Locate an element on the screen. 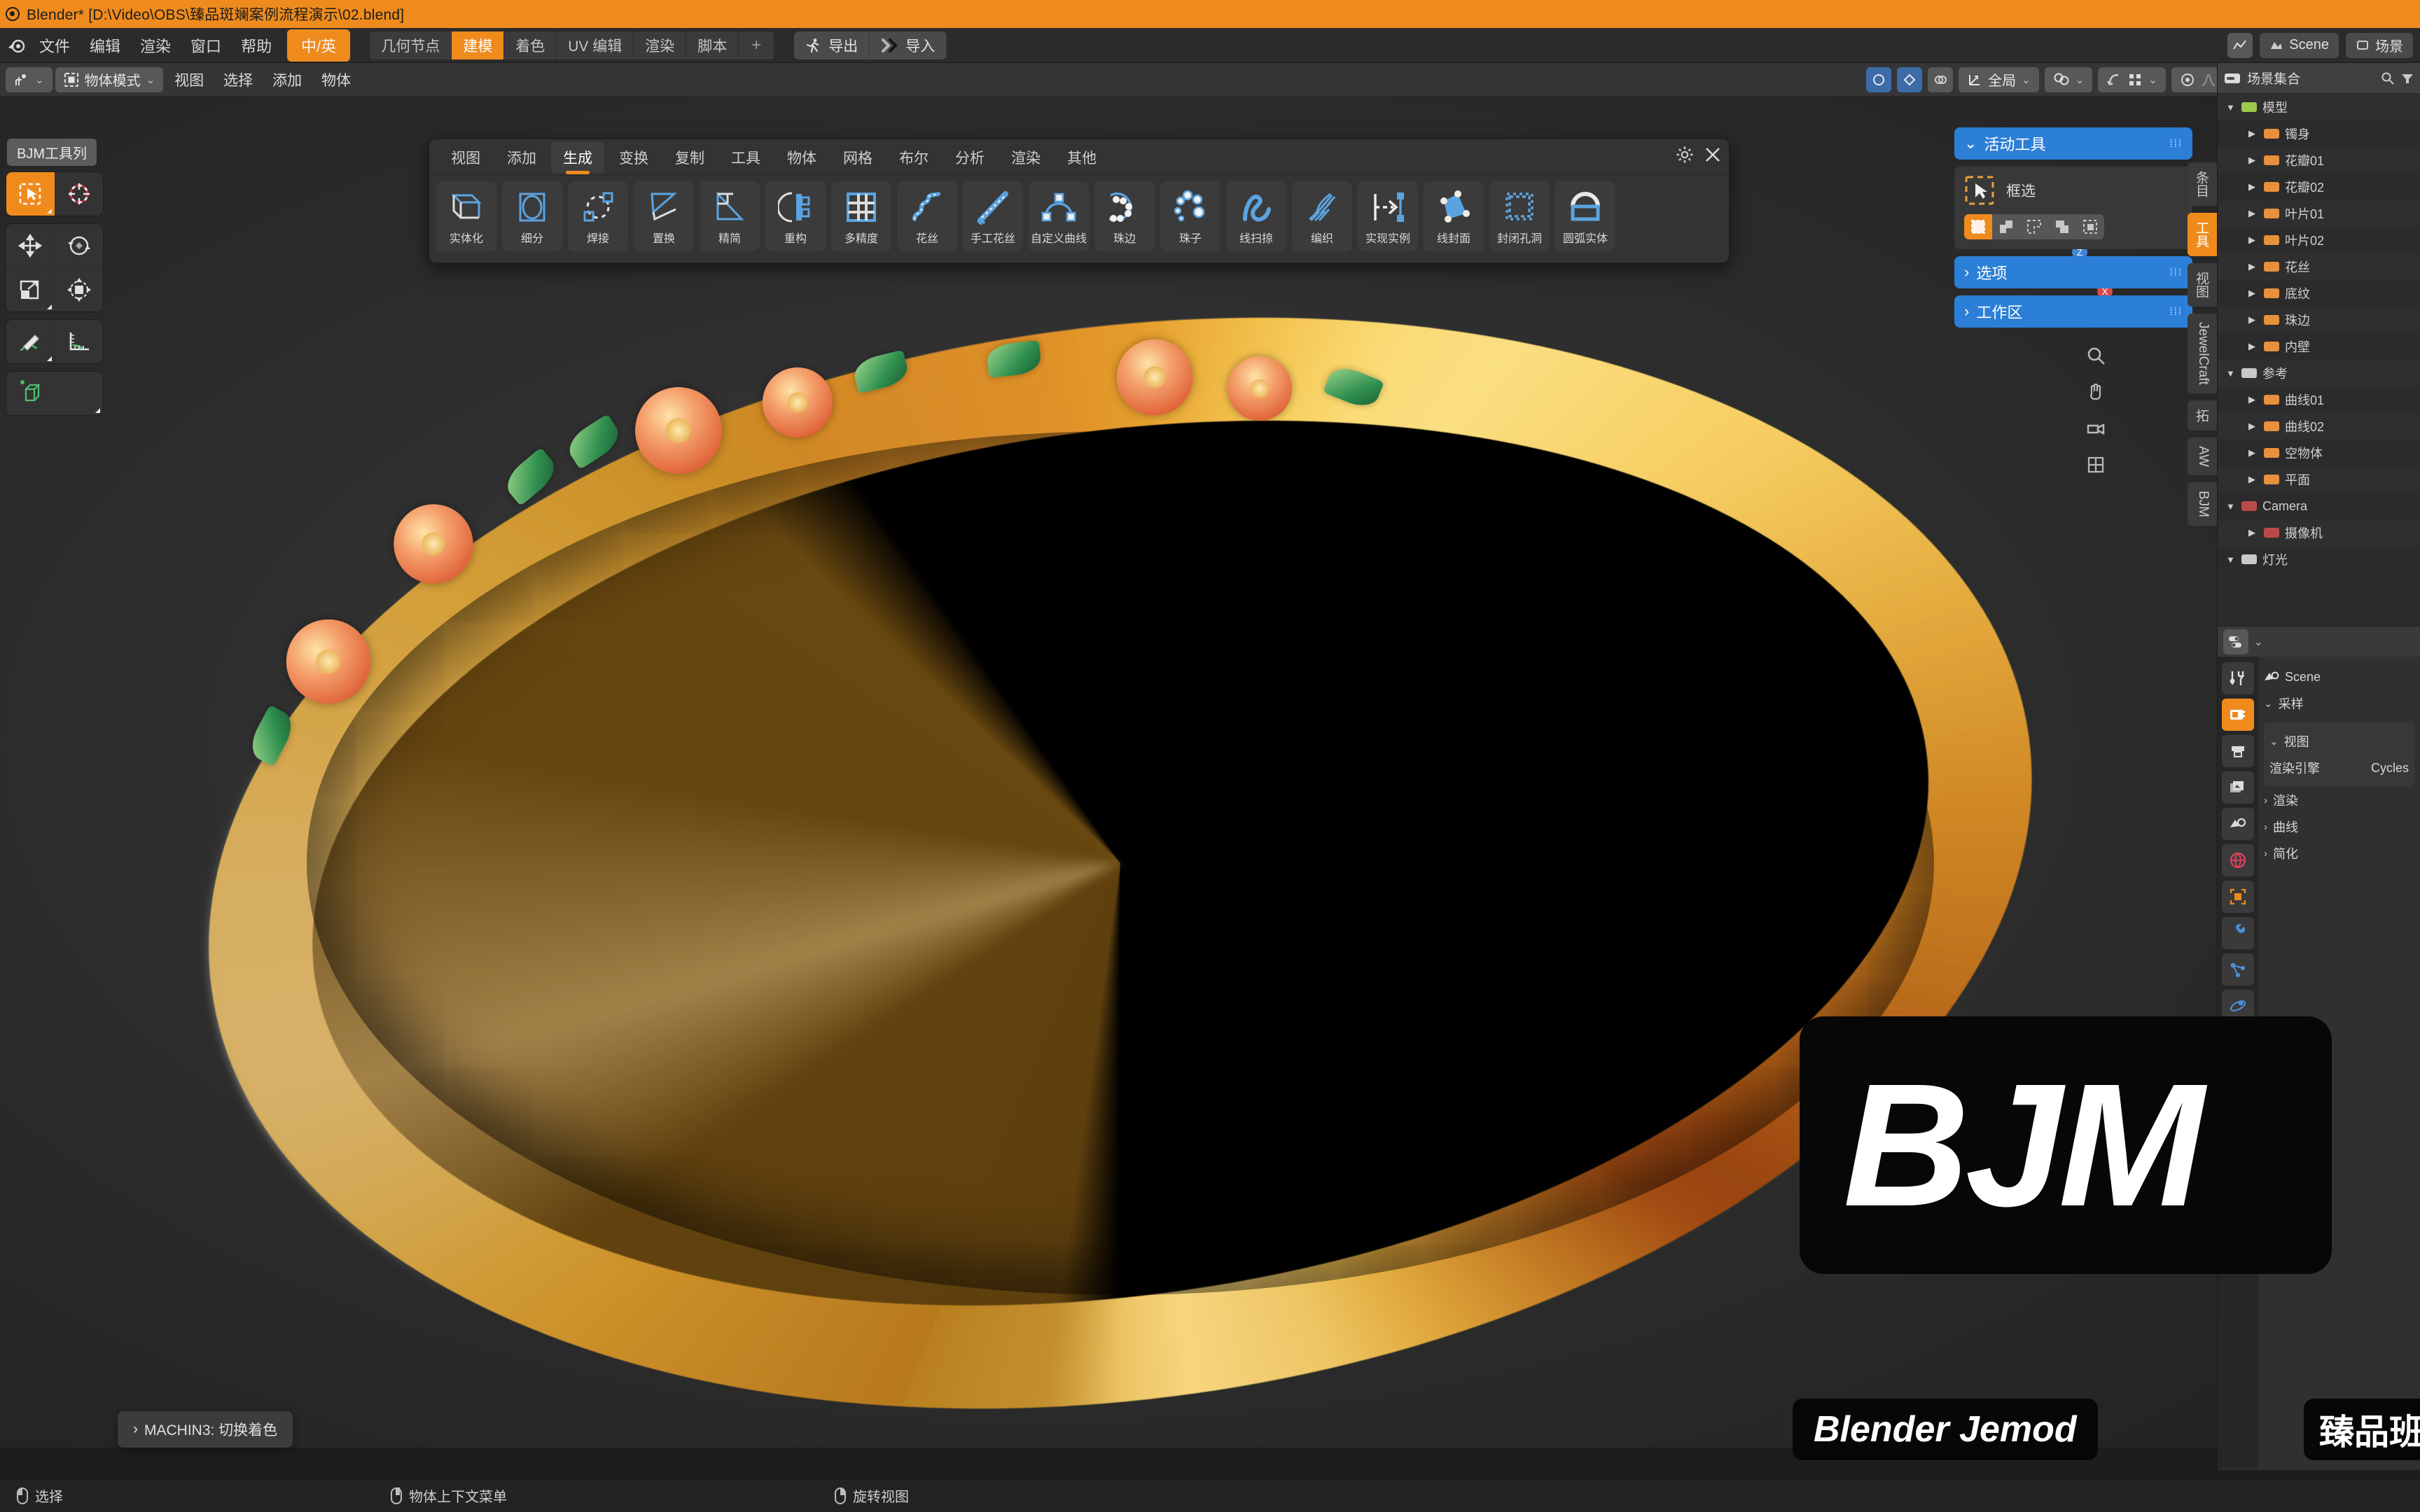 The height and width of the screenshot is (1512, 2420). overlay-toggle-b-icon is located at coordinates (1910, 79).